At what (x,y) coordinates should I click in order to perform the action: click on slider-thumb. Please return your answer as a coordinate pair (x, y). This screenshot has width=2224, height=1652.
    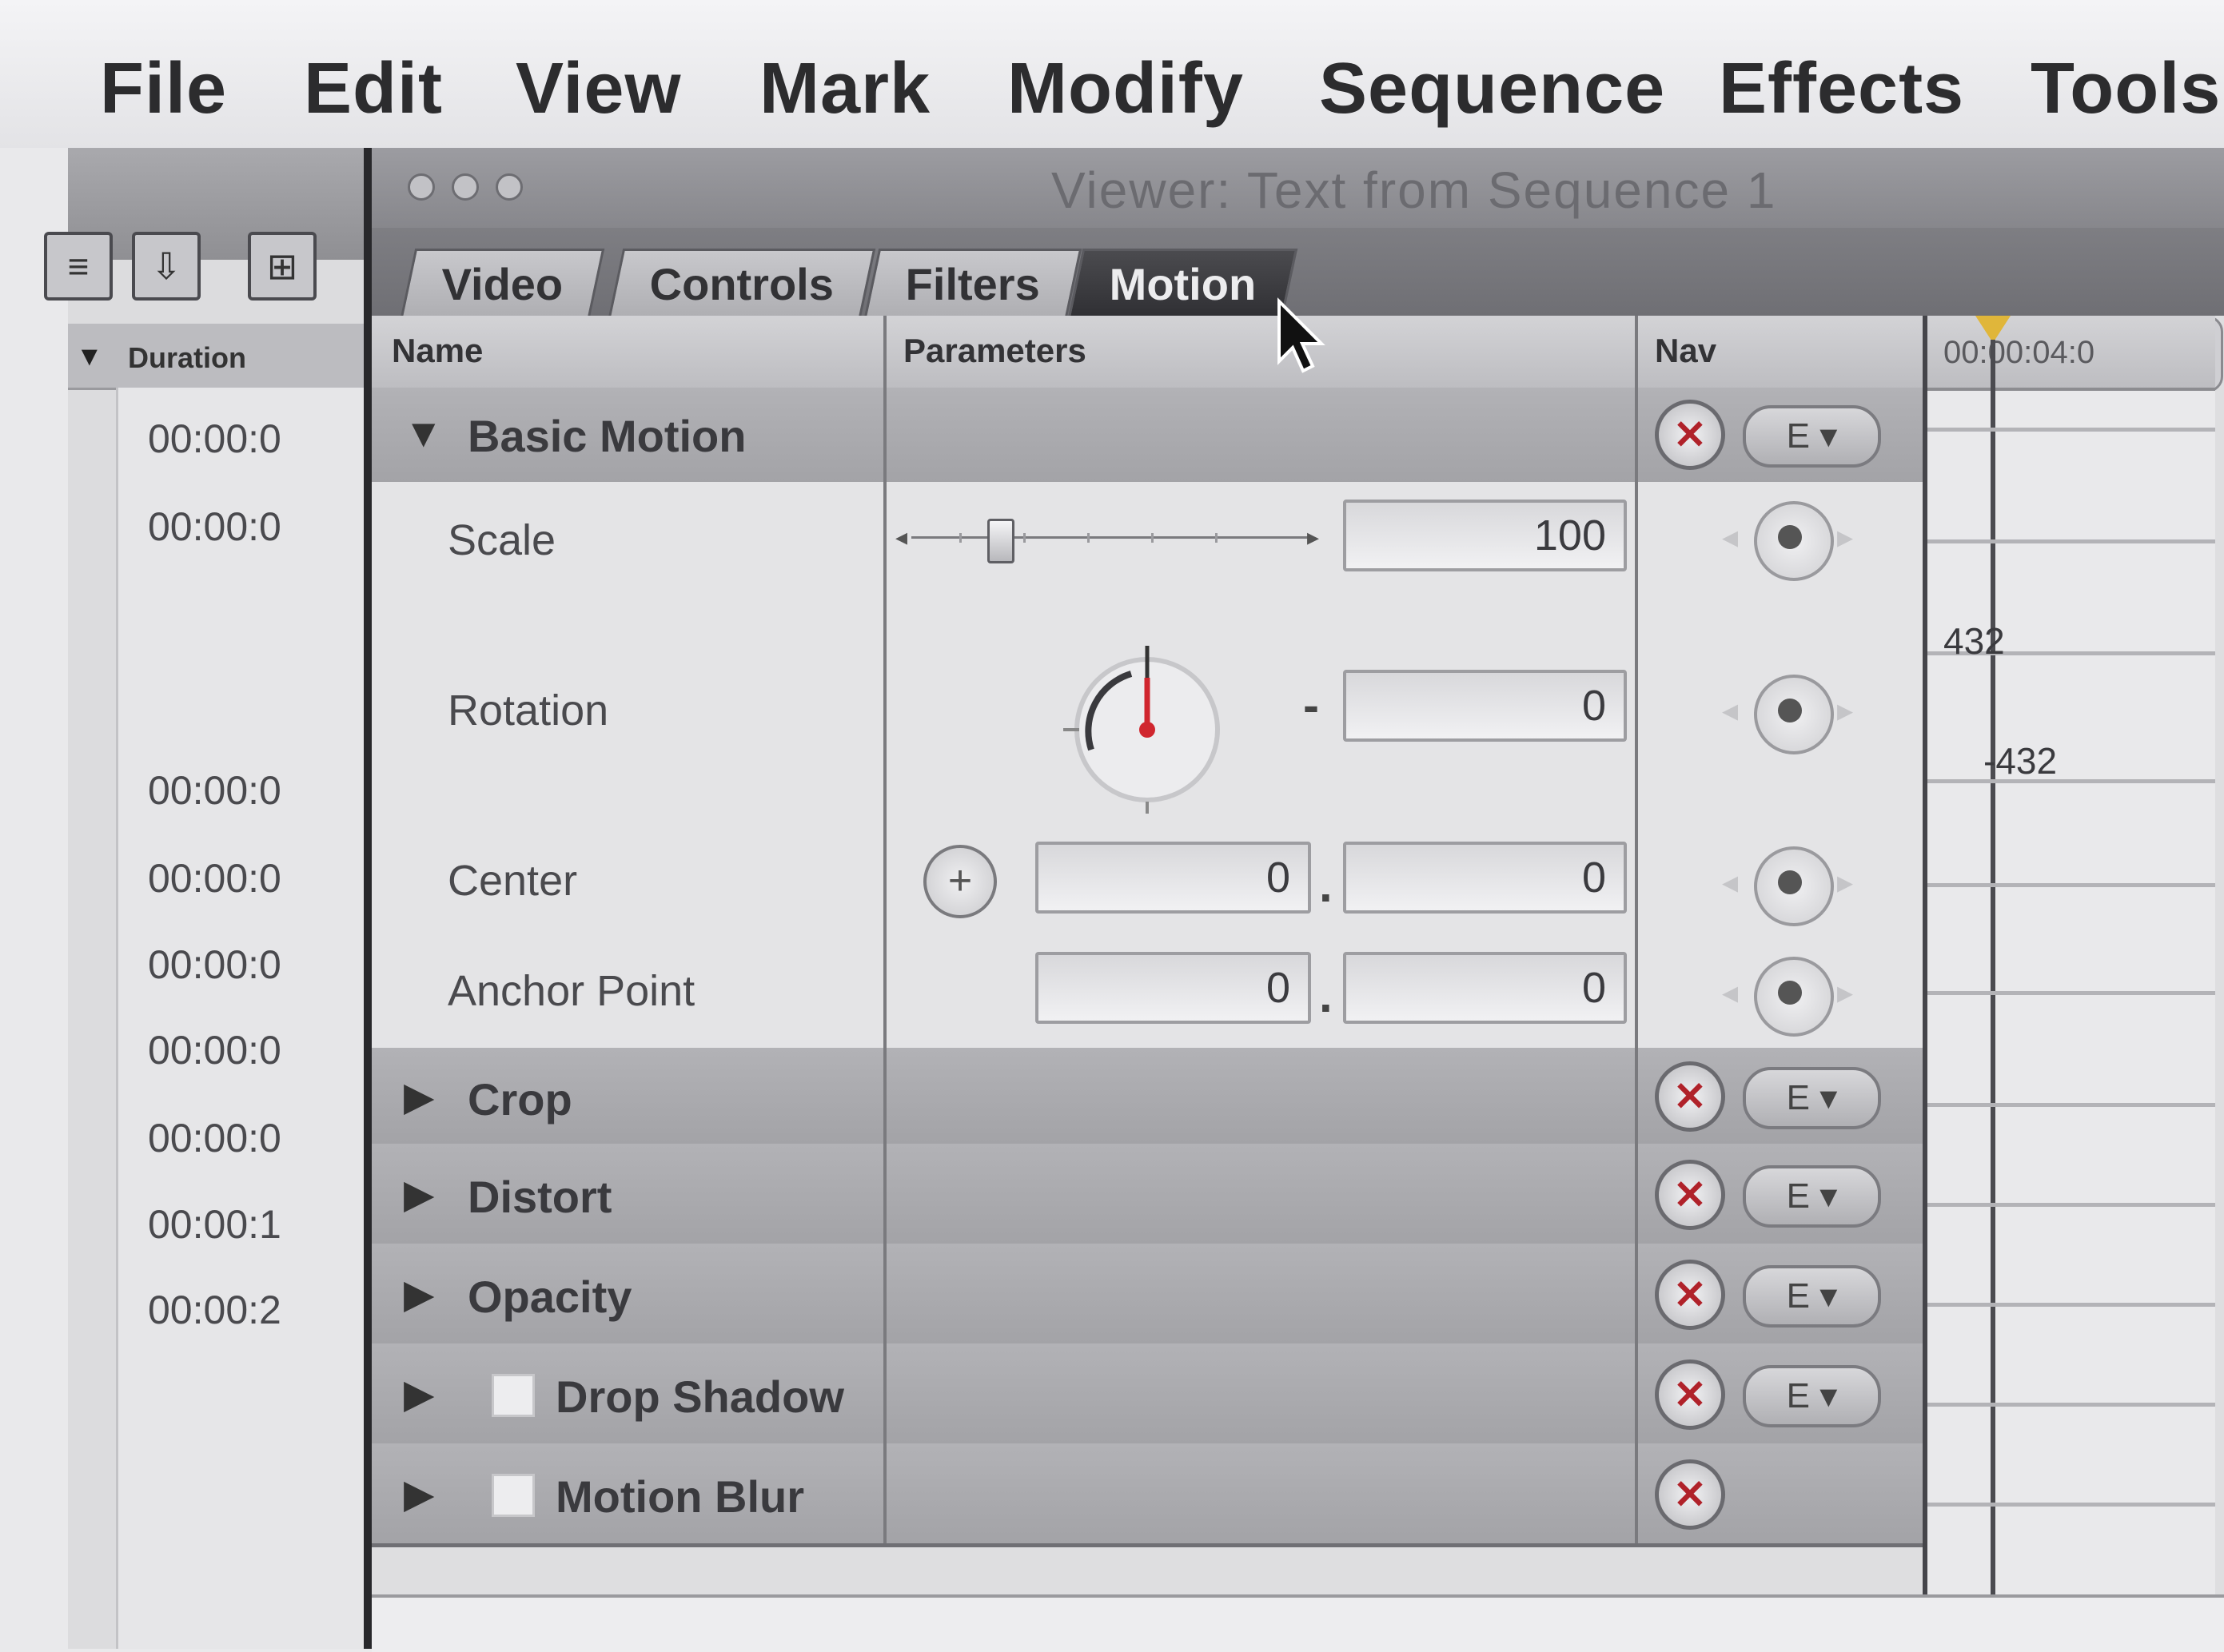
    Looking at the image, I should click on (1001, 541).